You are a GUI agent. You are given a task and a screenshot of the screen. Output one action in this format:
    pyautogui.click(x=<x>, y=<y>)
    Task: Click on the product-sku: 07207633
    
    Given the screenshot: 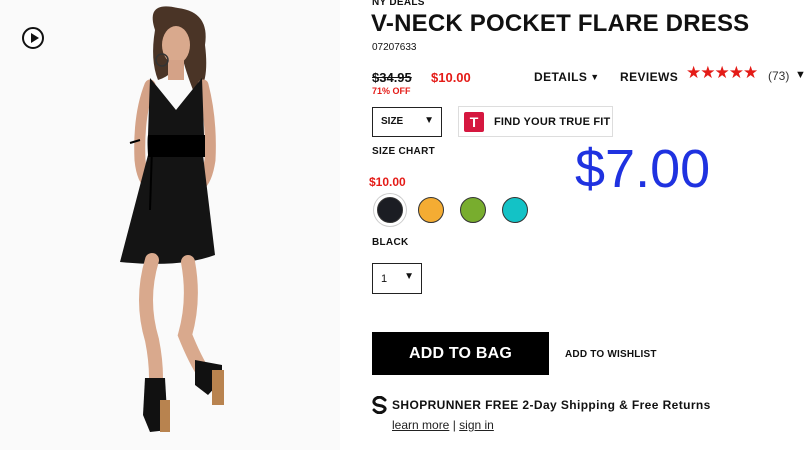 What is the action you would take?
    pyautogui.click(x=394, y=47)
    